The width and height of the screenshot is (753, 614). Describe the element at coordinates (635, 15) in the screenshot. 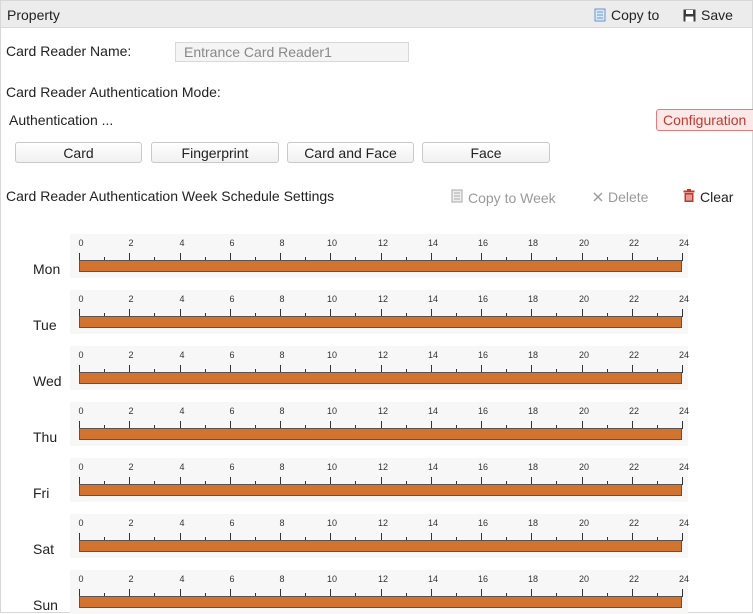

I see `copy-to-label: Copy to` at that location.